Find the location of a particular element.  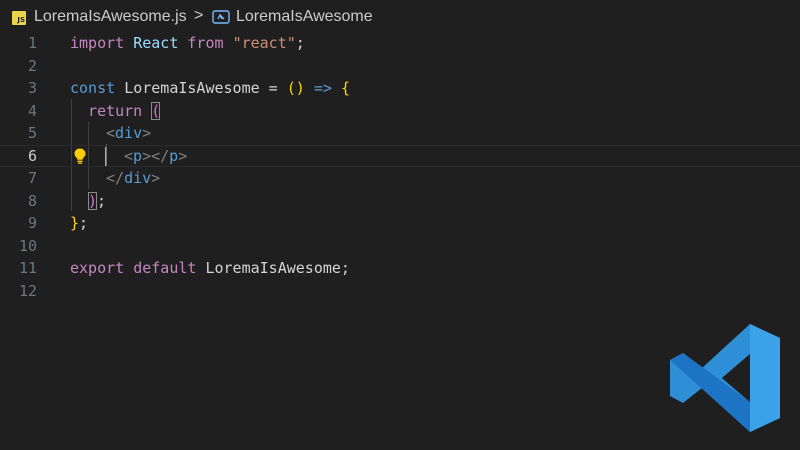

code-line: 11 export default LoremaIsAwesome; is located at coordinates (400, 268).